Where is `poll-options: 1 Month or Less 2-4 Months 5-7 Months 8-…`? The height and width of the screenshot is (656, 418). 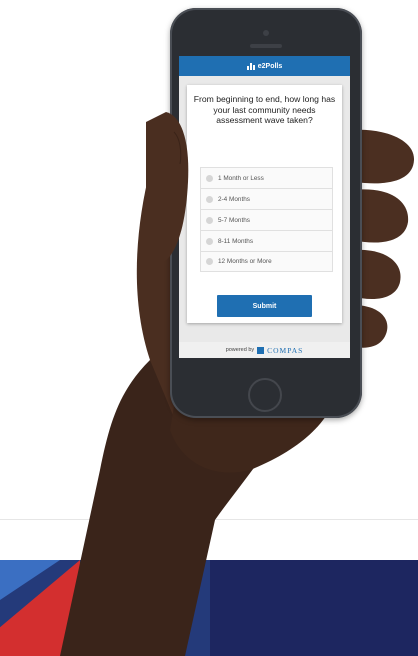
poll-options: 1 Month or Less 2-4 Months 5-7 Months 8-… is located at coordinates (266, 219).